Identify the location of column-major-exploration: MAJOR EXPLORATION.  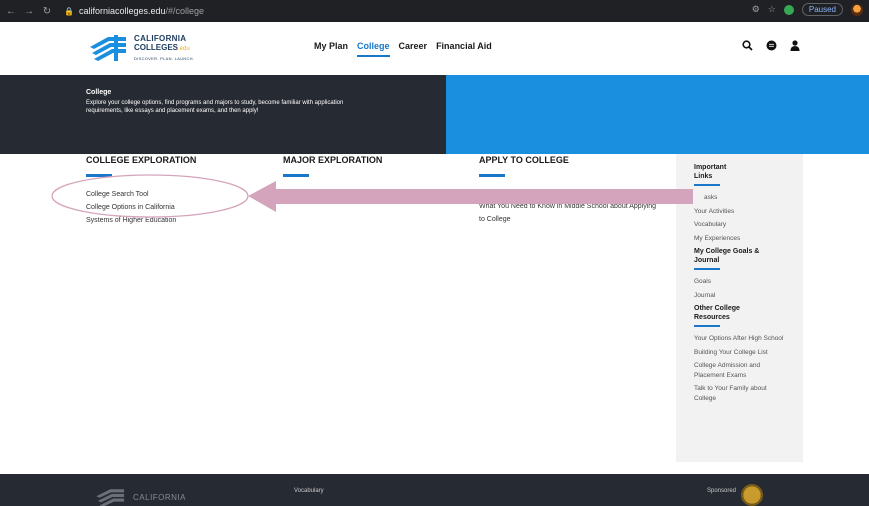
(343, 166).